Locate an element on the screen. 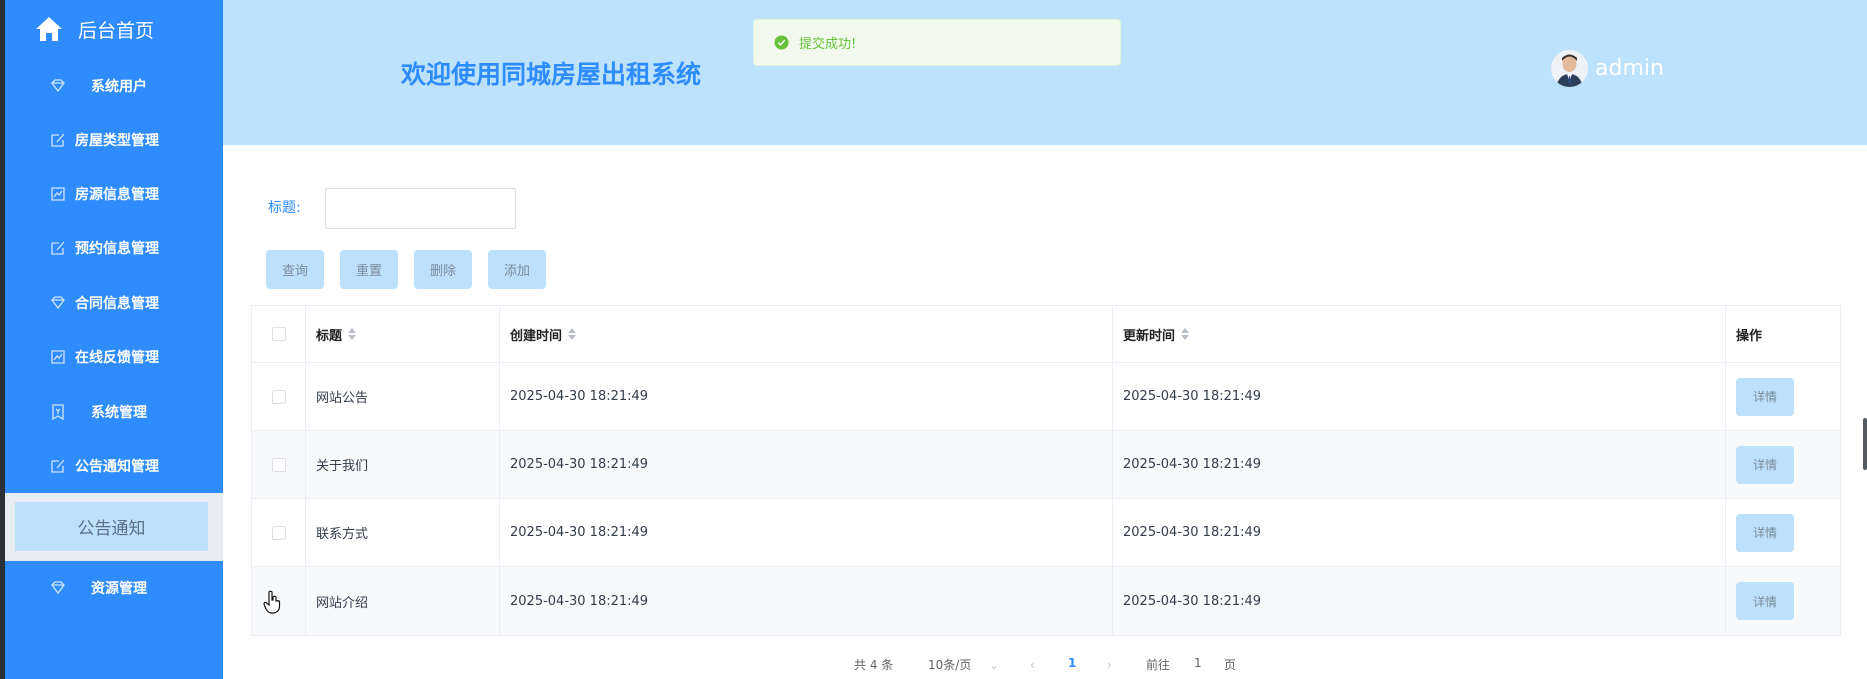 The image size is (1867, 679). sidebar-submenu: 公告通知 is located at coordinates (114, 527).